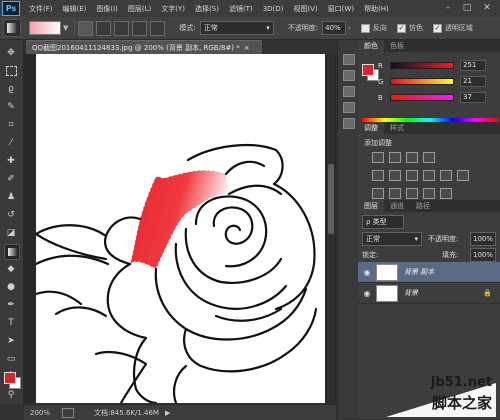 The width and height of the screenshot is (500, 420). I want to click on gradient-picker, so click(45, 28).